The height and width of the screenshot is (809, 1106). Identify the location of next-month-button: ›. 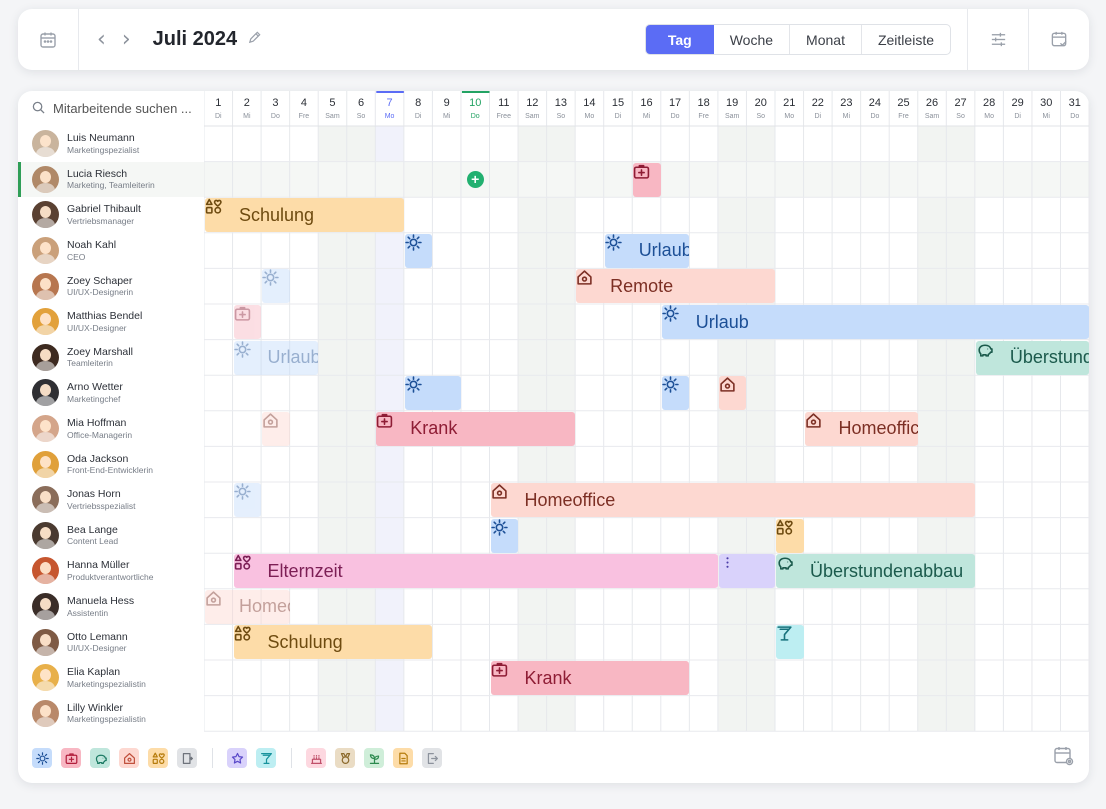
(126, 39).